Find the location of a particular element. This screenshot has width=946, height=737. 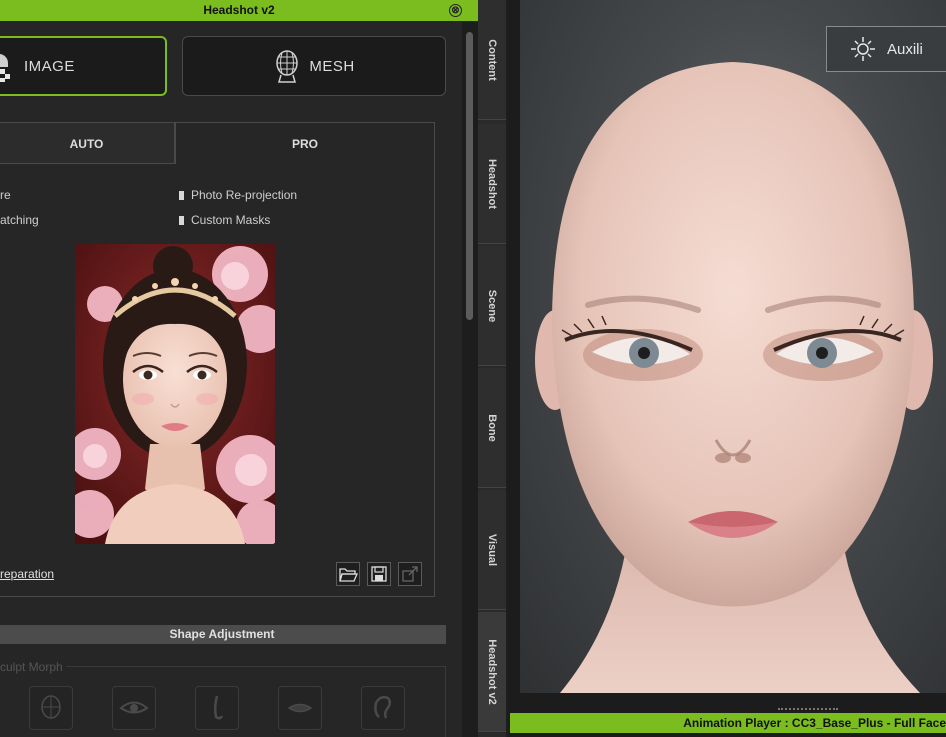

sculpt-eye-button is located at coordinates (134, 708).